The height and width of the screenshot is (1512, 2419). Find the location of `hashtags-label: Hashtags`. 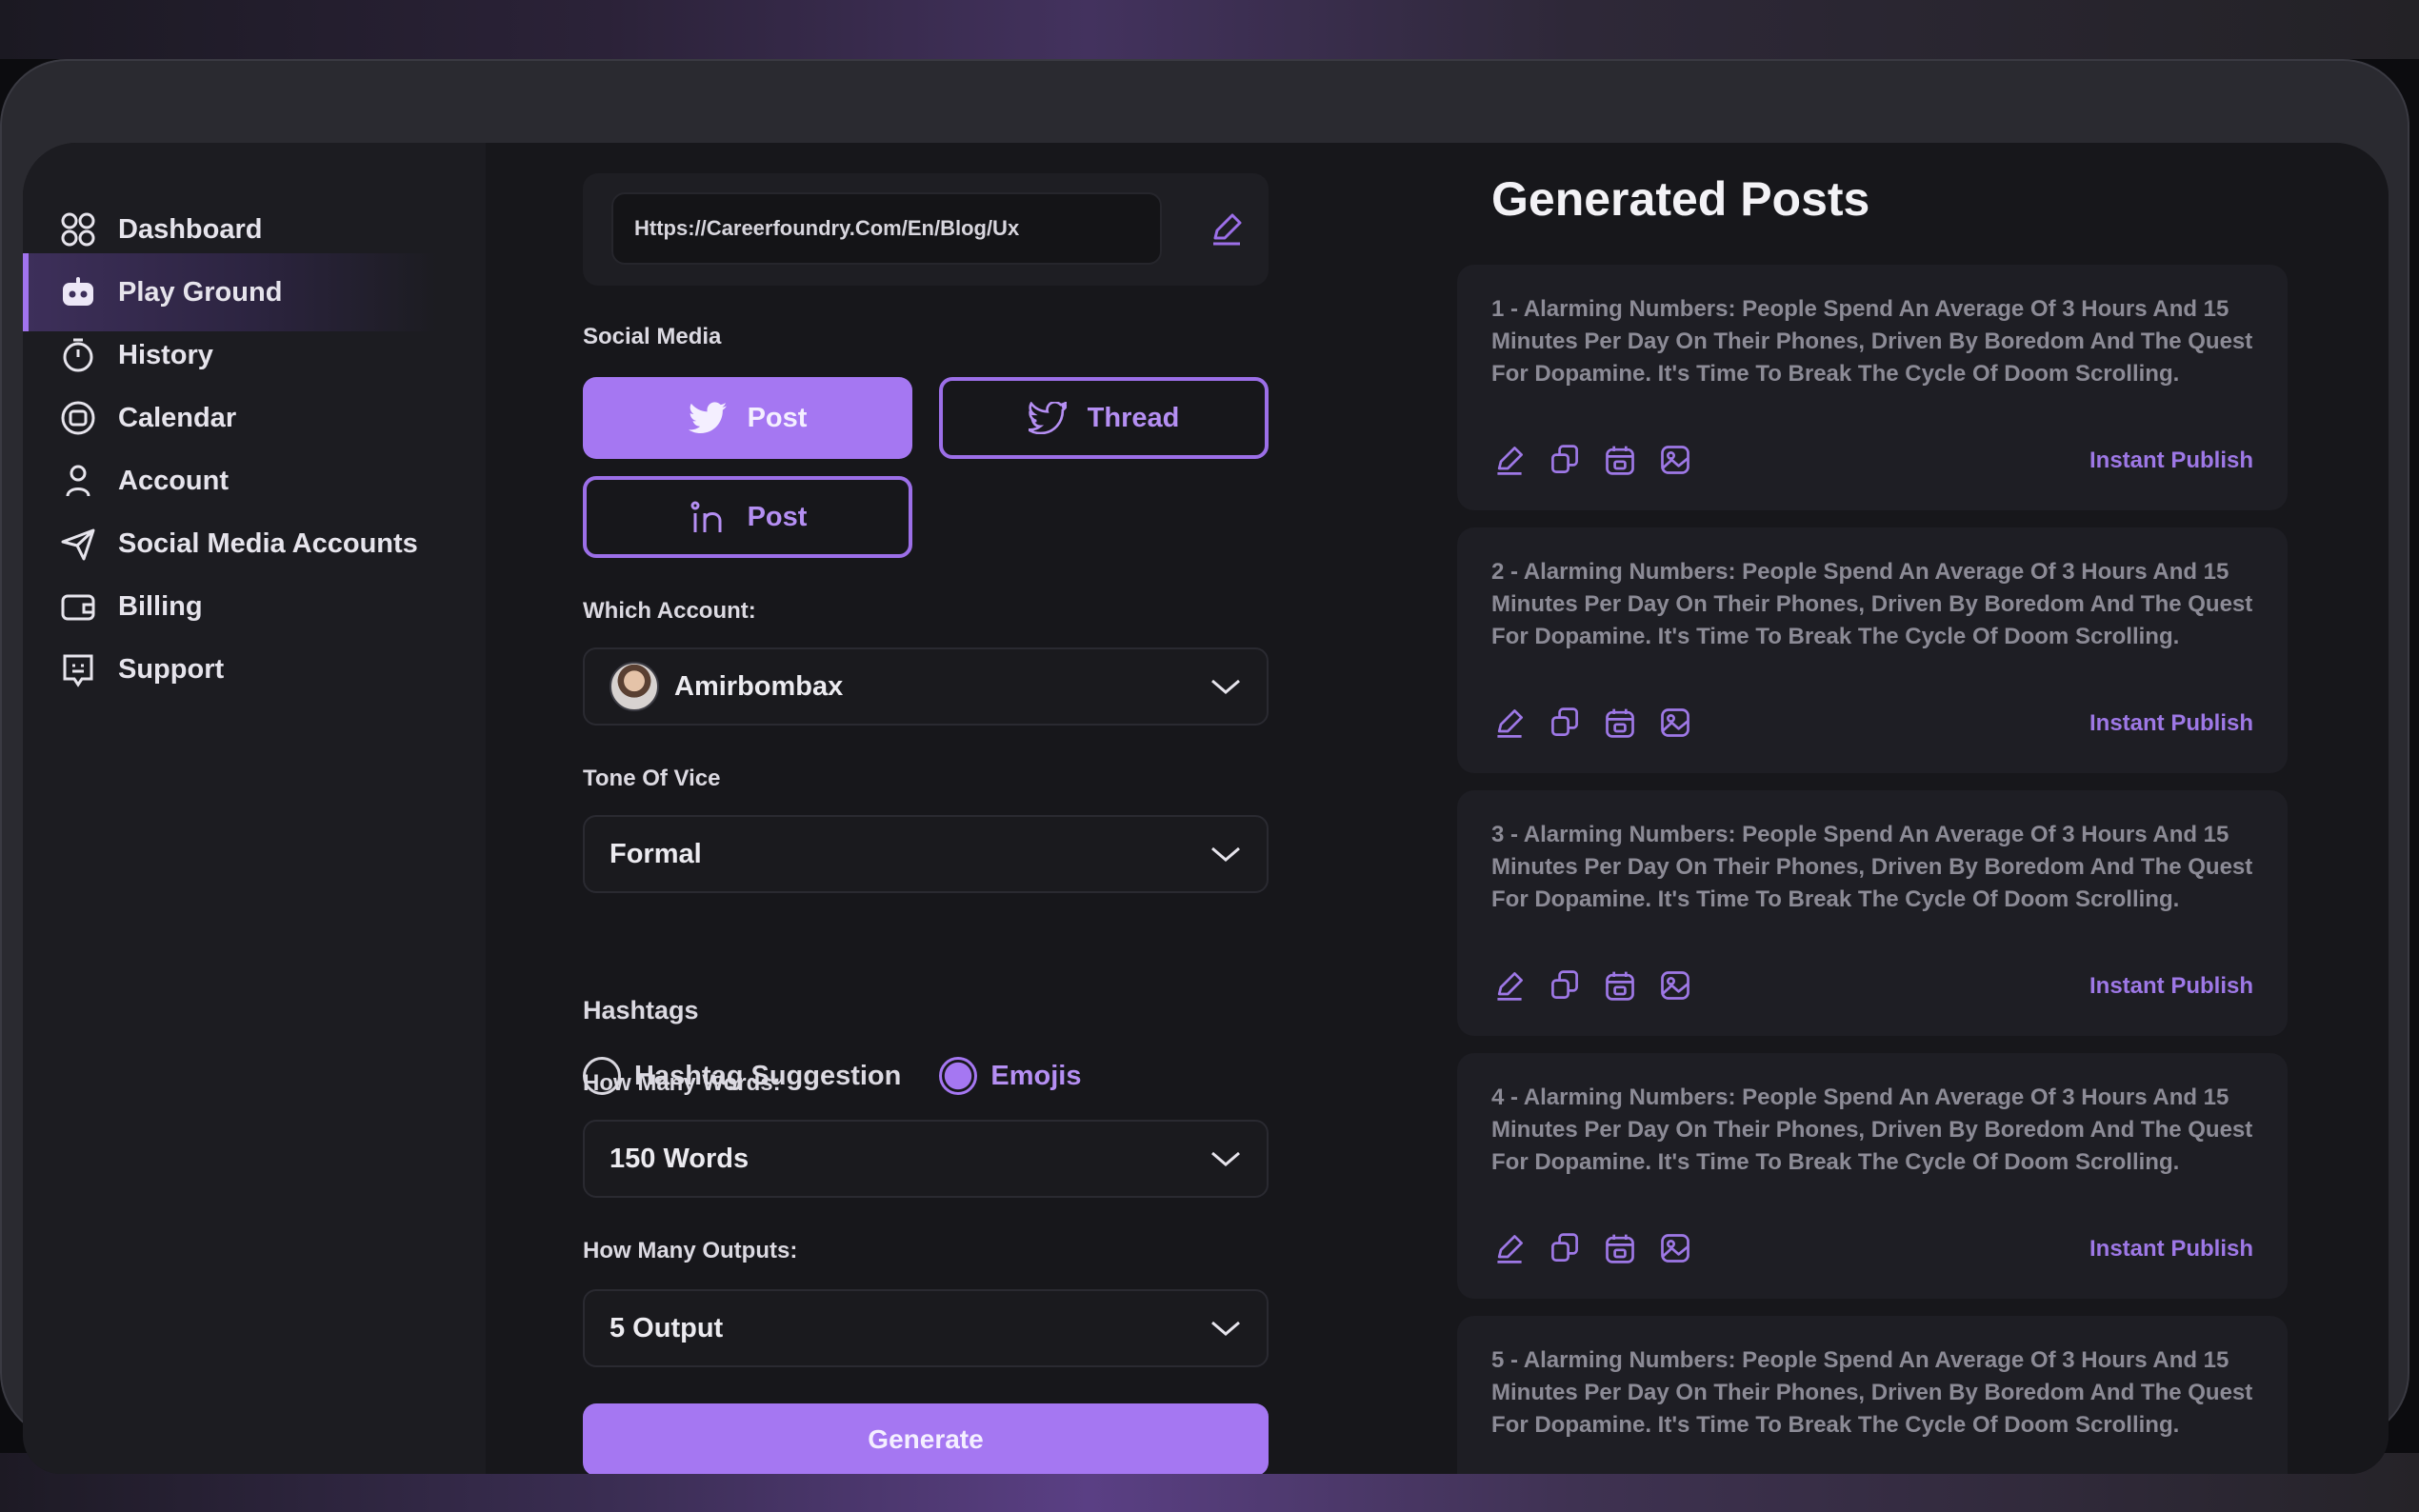

hashtags-label: Hashtags is located at coordinates (641, 1010).